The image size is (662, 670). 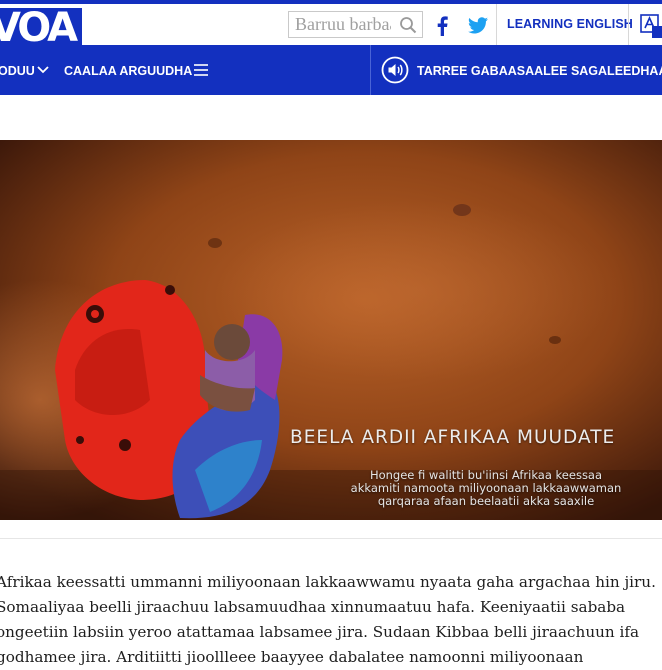 I want to click on live-audio-link: TARREE GABAASAALEE SAGALEEDHAAN, so click(x=539, y=71).